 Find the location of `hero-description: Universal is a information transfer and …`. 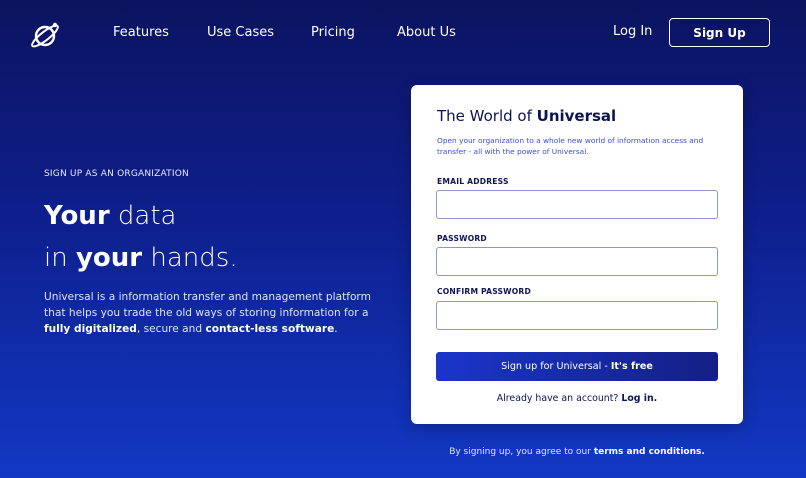

hero-description: Universal is a information transfer and … is located at coordinates (209, 313).